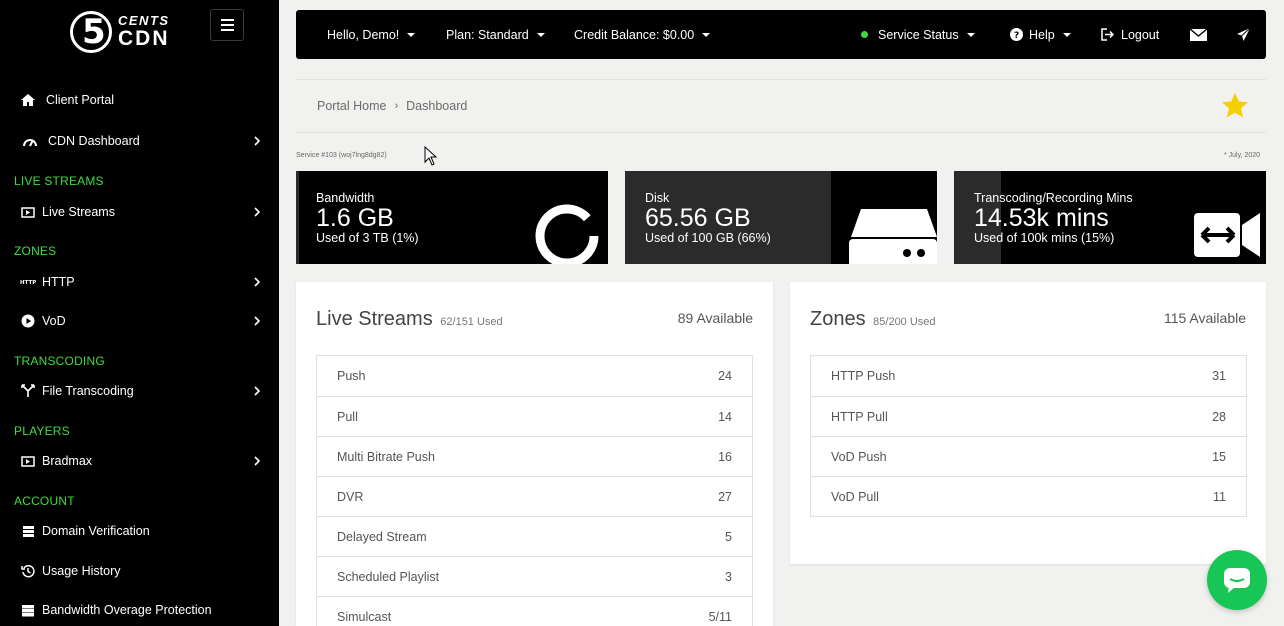 The image size is (1284, 626). I want to click on table-row: Push 24, so click(534, 376).